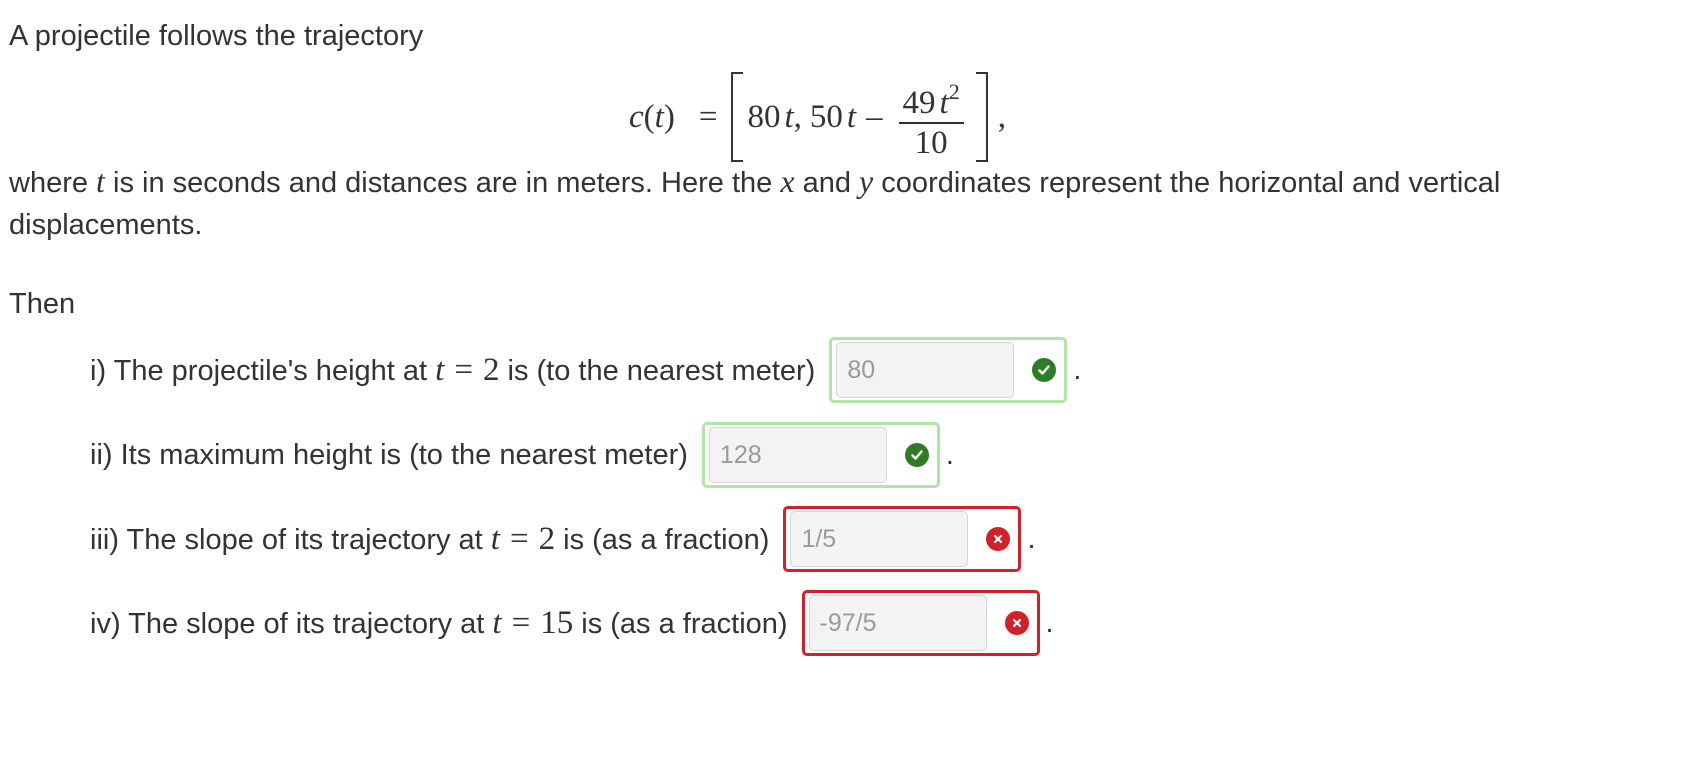 The image size is (1708, 764). Describe the element at coordinates (290, 539) in the screenshot. I see `question-3-prefix: iii) The slope of its trajectory at` at that location.